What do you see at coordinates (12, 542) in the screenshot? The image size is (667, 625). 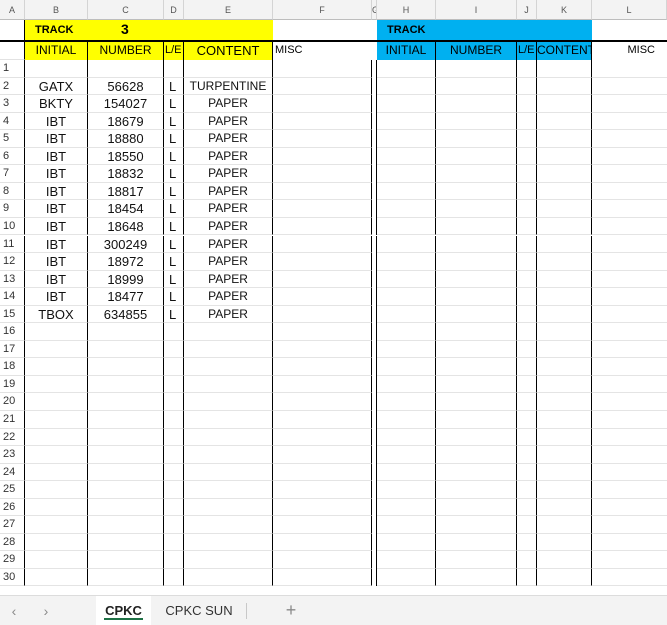 I see `row-header: 28` at bounding box center [12, 542].